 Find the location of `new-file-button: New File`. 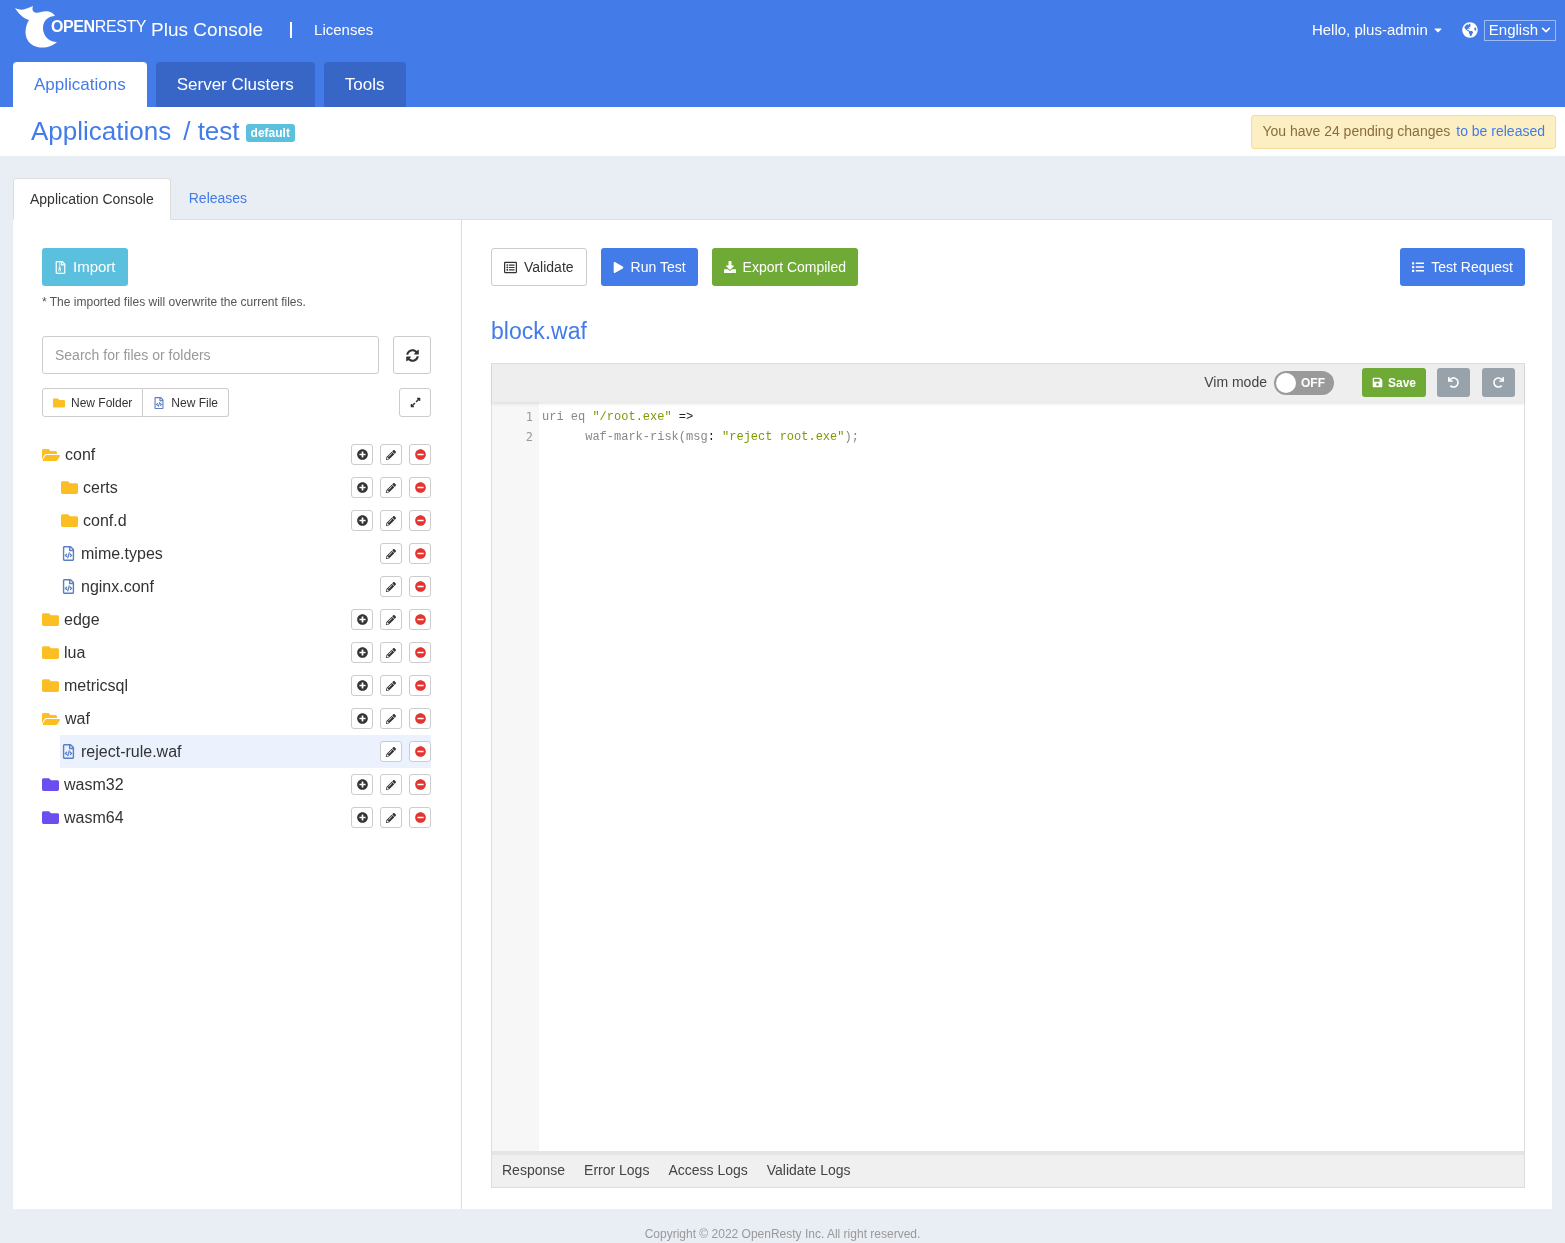

new-file-button: New File is located at coordinates (186, 402).